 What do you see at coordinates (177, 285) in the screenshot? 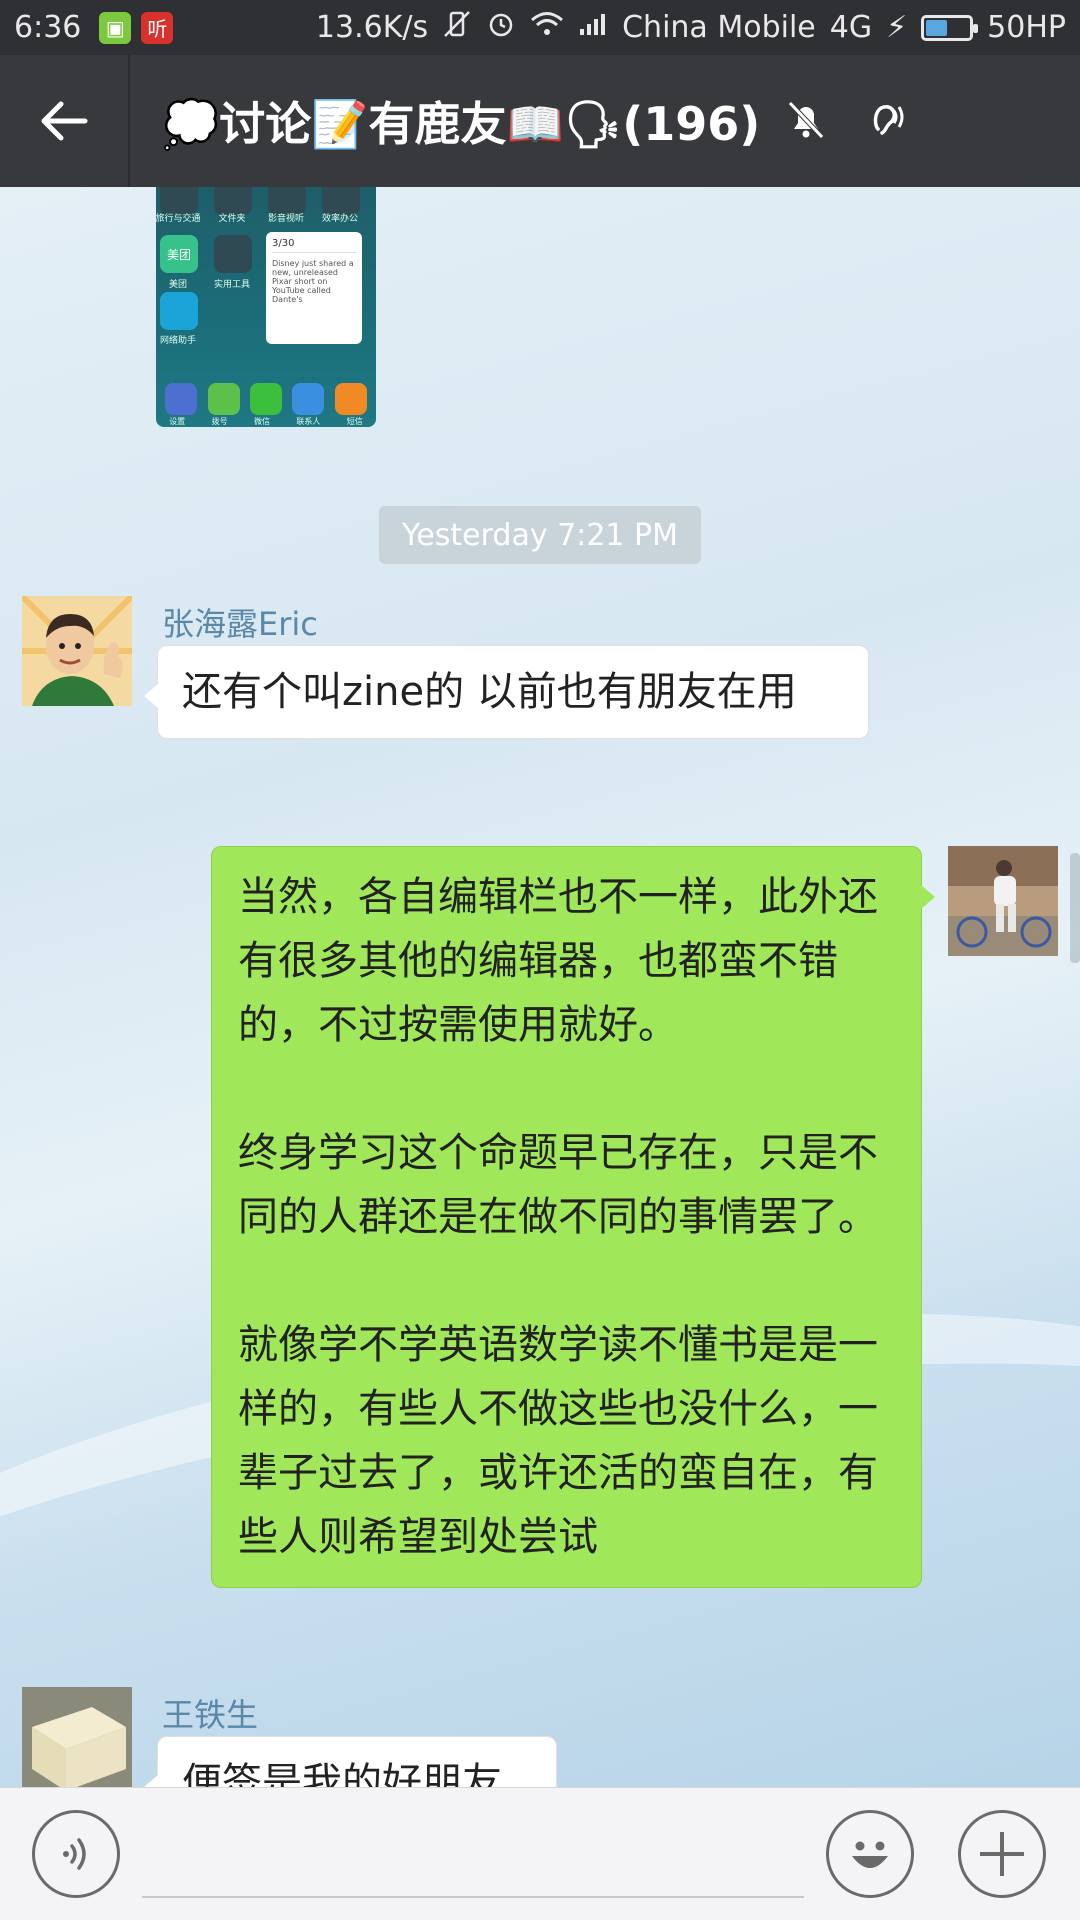
I see `app-label: 美团` at bounding box center [177, 285].